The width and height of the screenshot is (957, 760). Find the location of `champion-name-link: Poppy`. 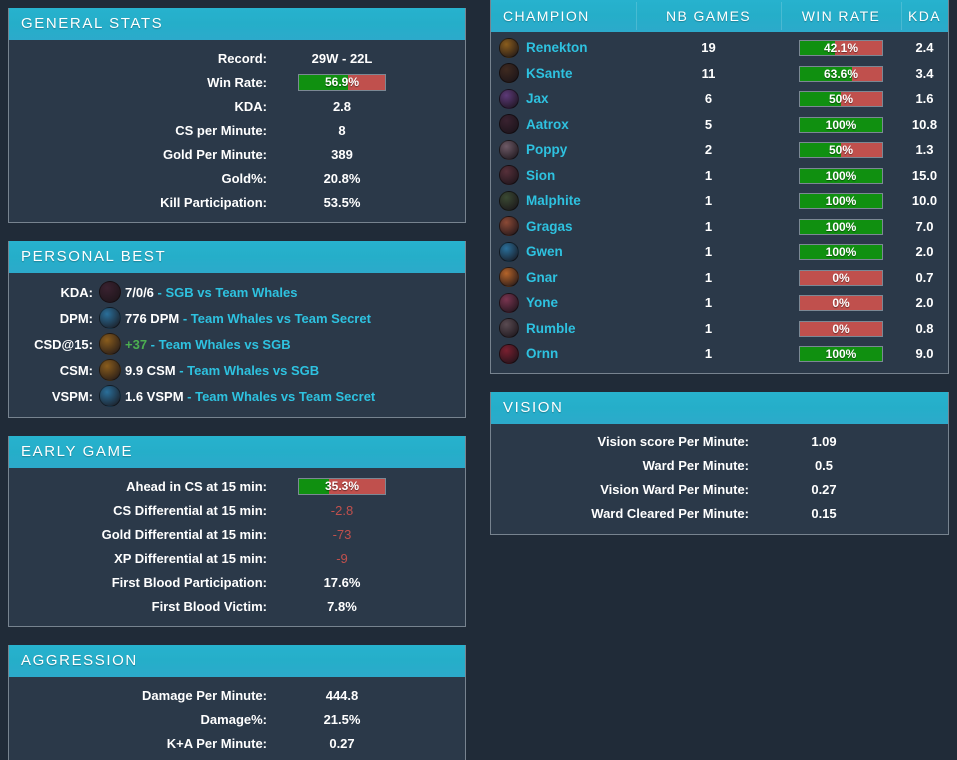

champion-name-link: Poppy is located at coordinates (546, 149).